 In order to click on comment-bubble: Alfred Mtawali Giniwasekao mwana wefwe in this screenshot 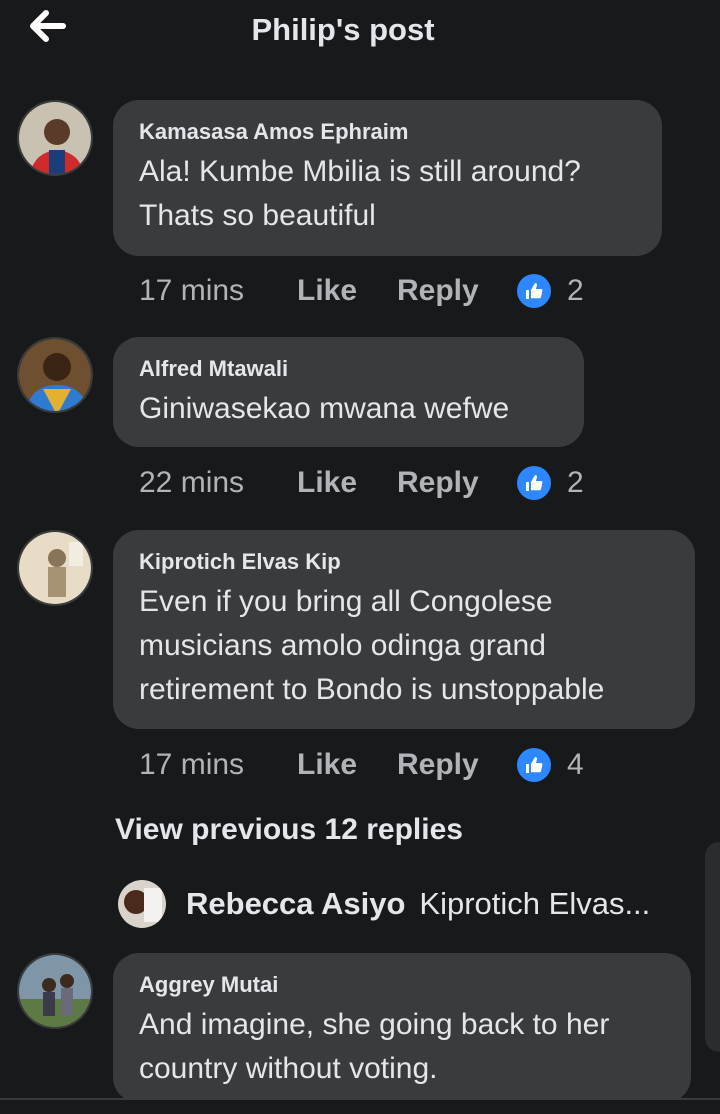, I will do `click(348, 392)`.